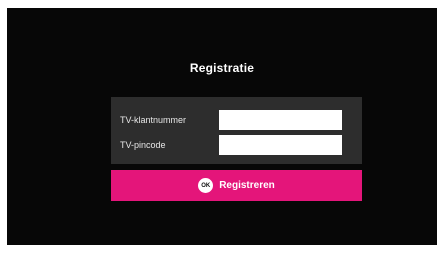  Describe the element at coordinates (222, 68) in the screenshot. I see `page-title: Registratie` at that location.